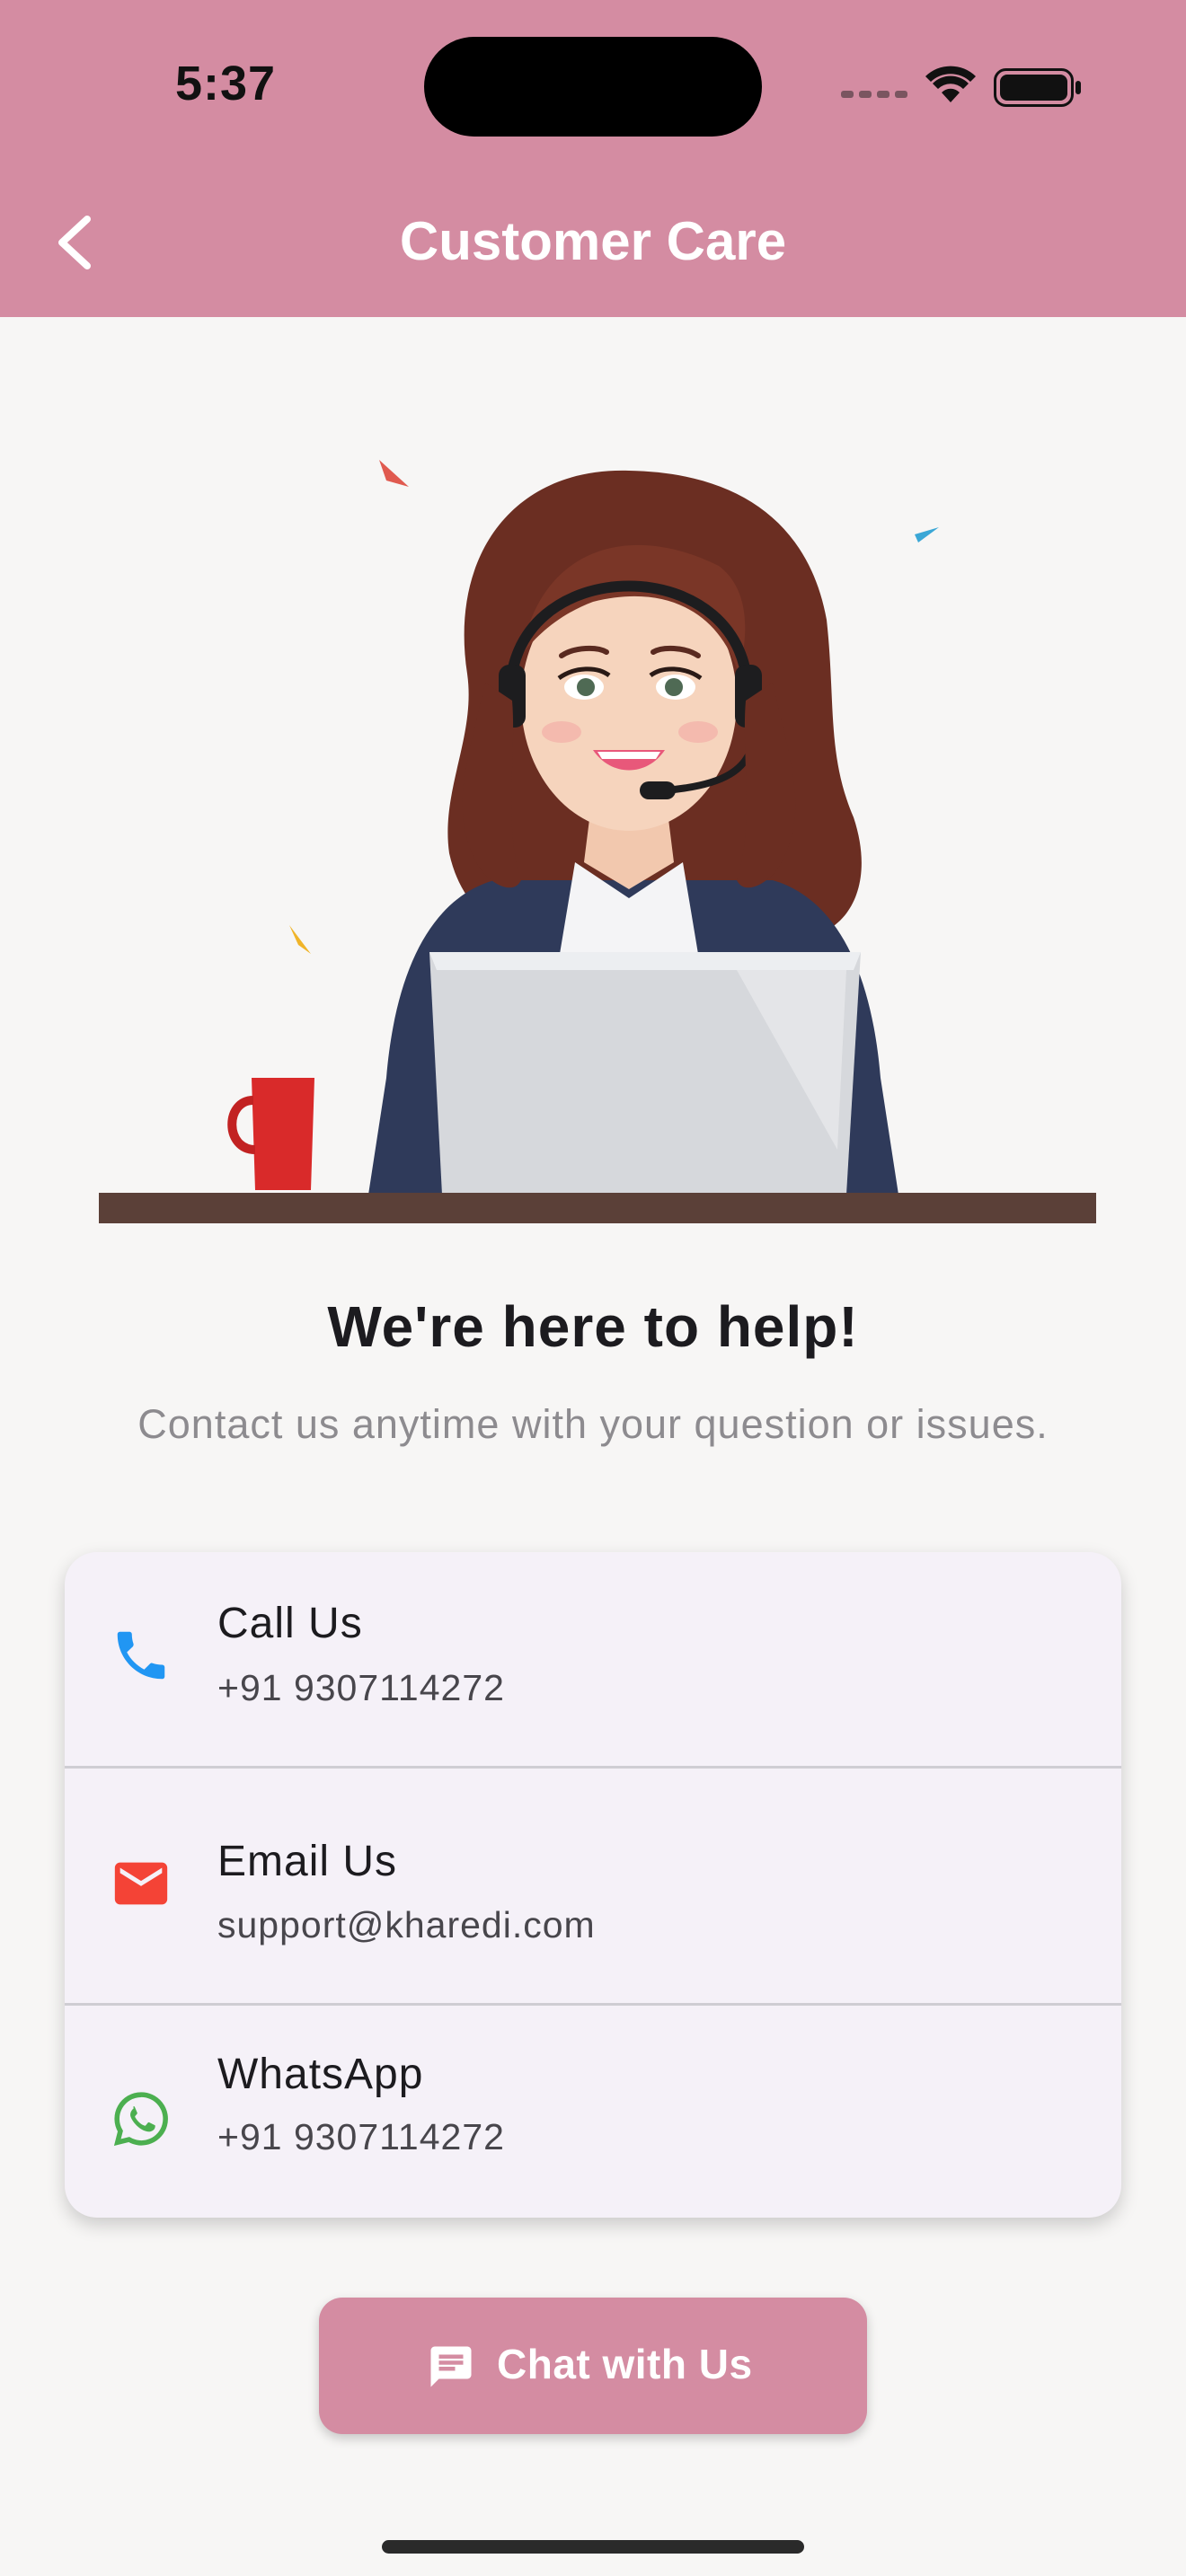  What do you see at coordinates (593, 2547) in the screenshot?
I see `home-indicator` at bounding box center [593, 2547].